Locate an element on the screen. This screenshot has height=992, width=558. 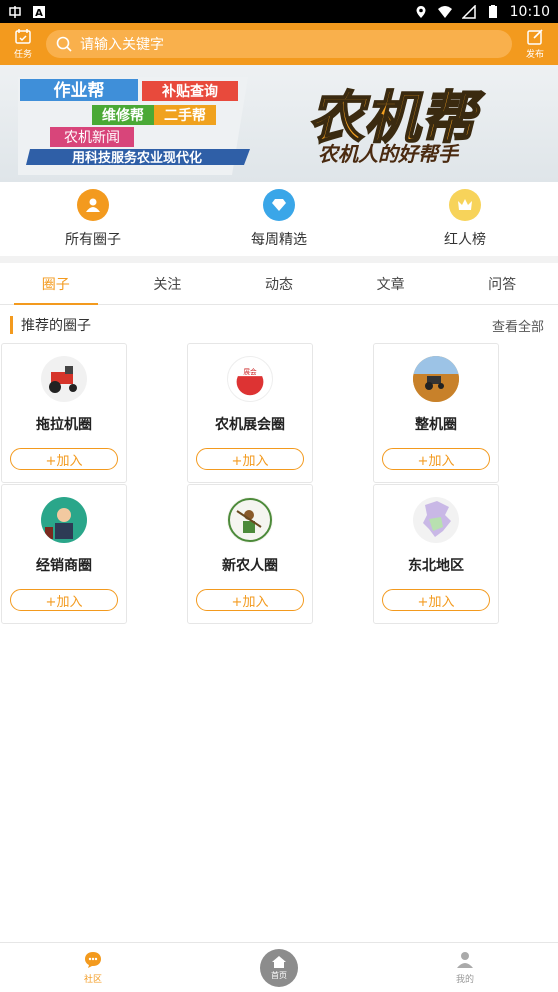
nav-home: 首页 is located at coordinates (279, 967).